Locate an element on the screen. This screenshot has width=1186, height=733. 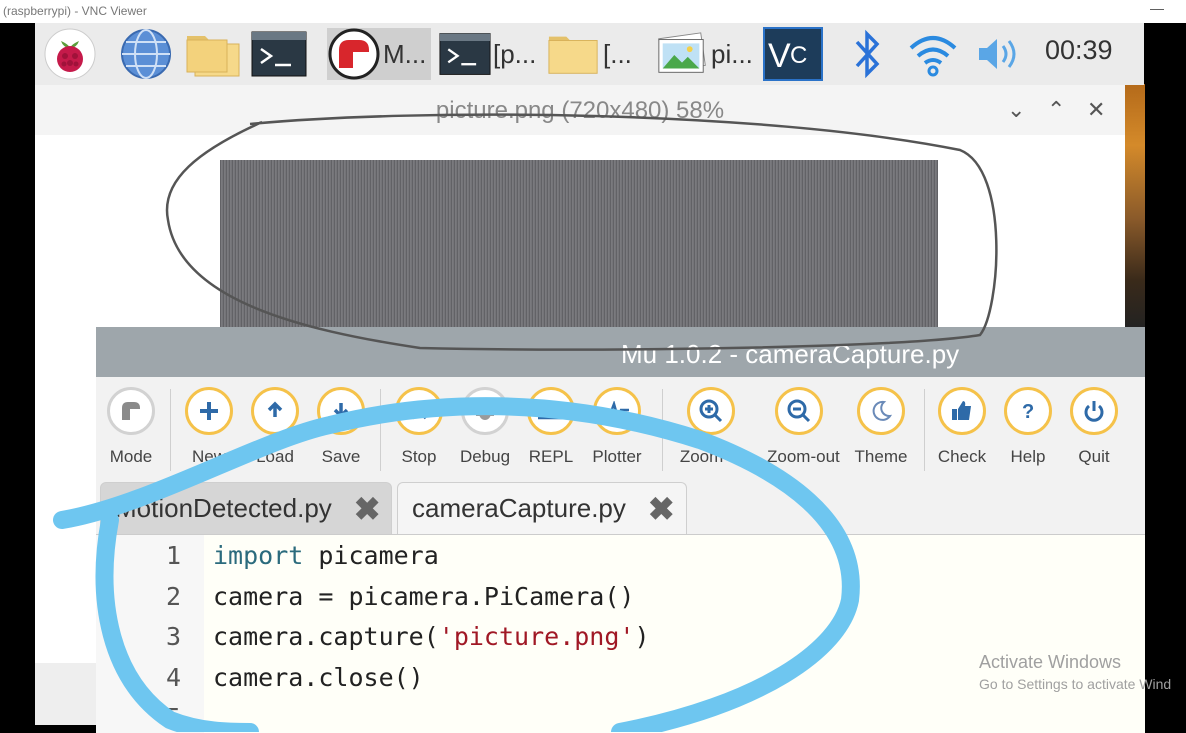
mode-icon is located at coordinates (131, 411).